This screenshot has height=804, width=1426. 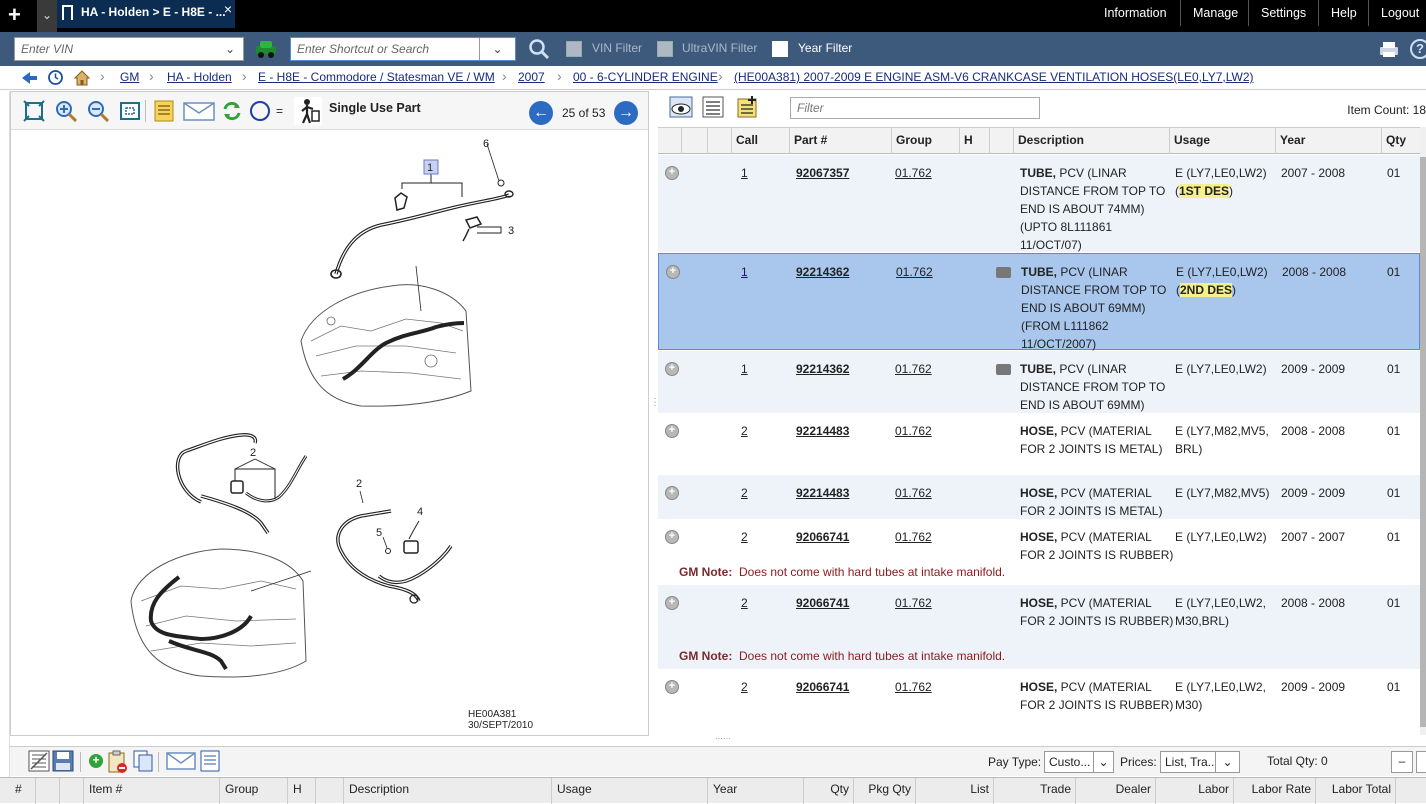 What do you see at coordinates (1079, 762) in the screenshot?
I see `pay-type-select: Custo... ⌄` at bounding box center [1079, 762].